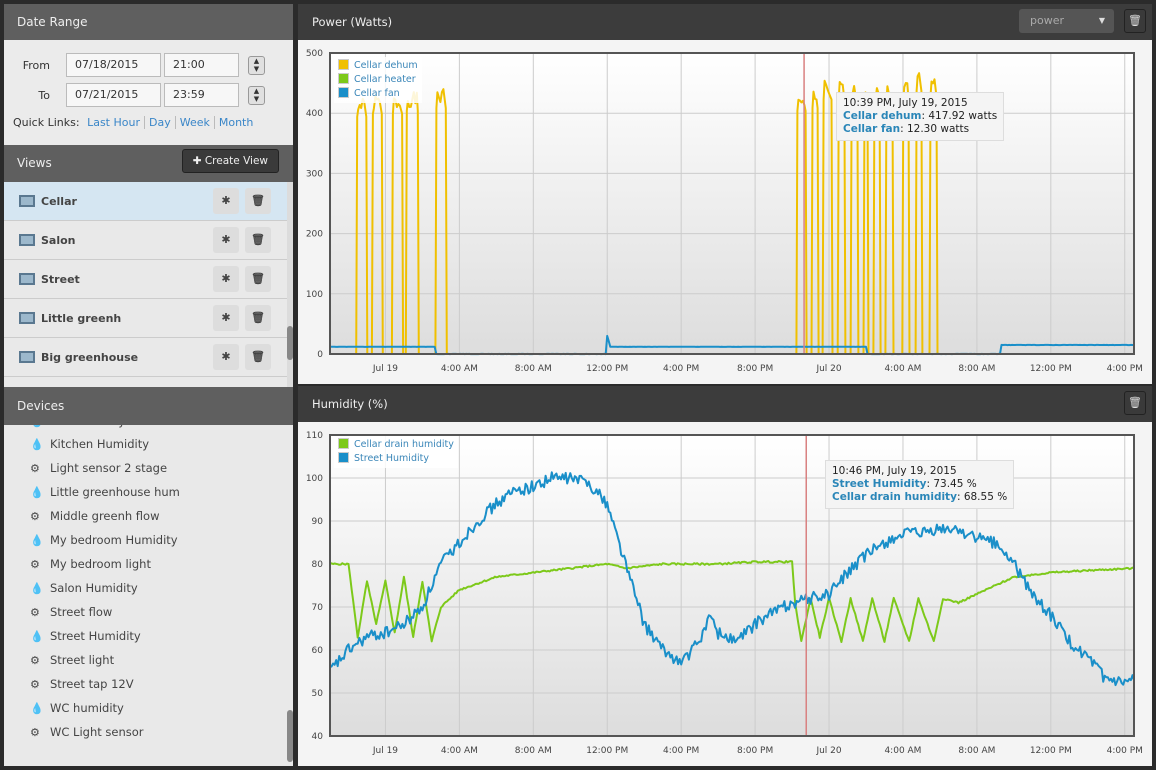 This screenshot has width=1156, height=770. What do you see at coordinates (81, 612) in the screenshot?
I see `device-label: Street flow` at bounding box center [81, 612].